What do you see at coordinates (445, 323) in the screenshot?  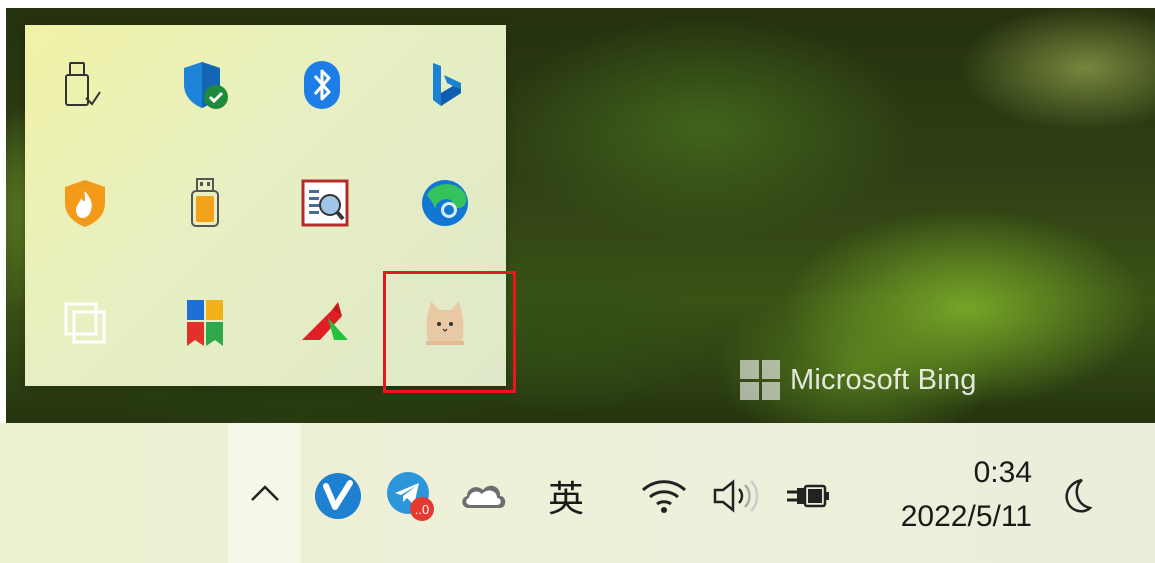 I see `cat-app-icon` at bounding box center [445, 323].